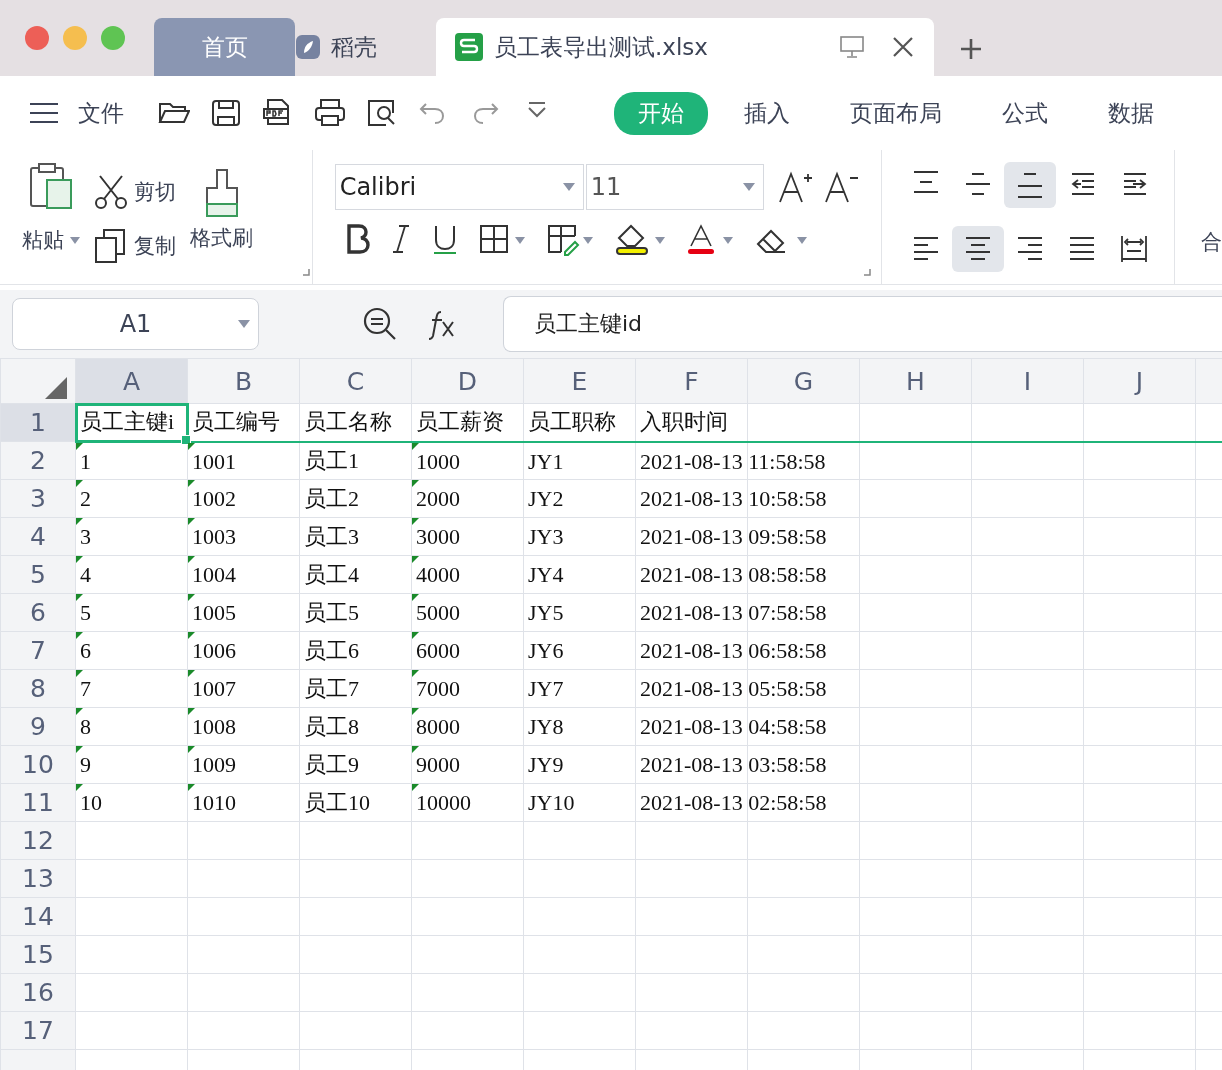  Describe the element at coordinates (135, 192) in the screenshot. I see `cut-button: 剪切` at that location.